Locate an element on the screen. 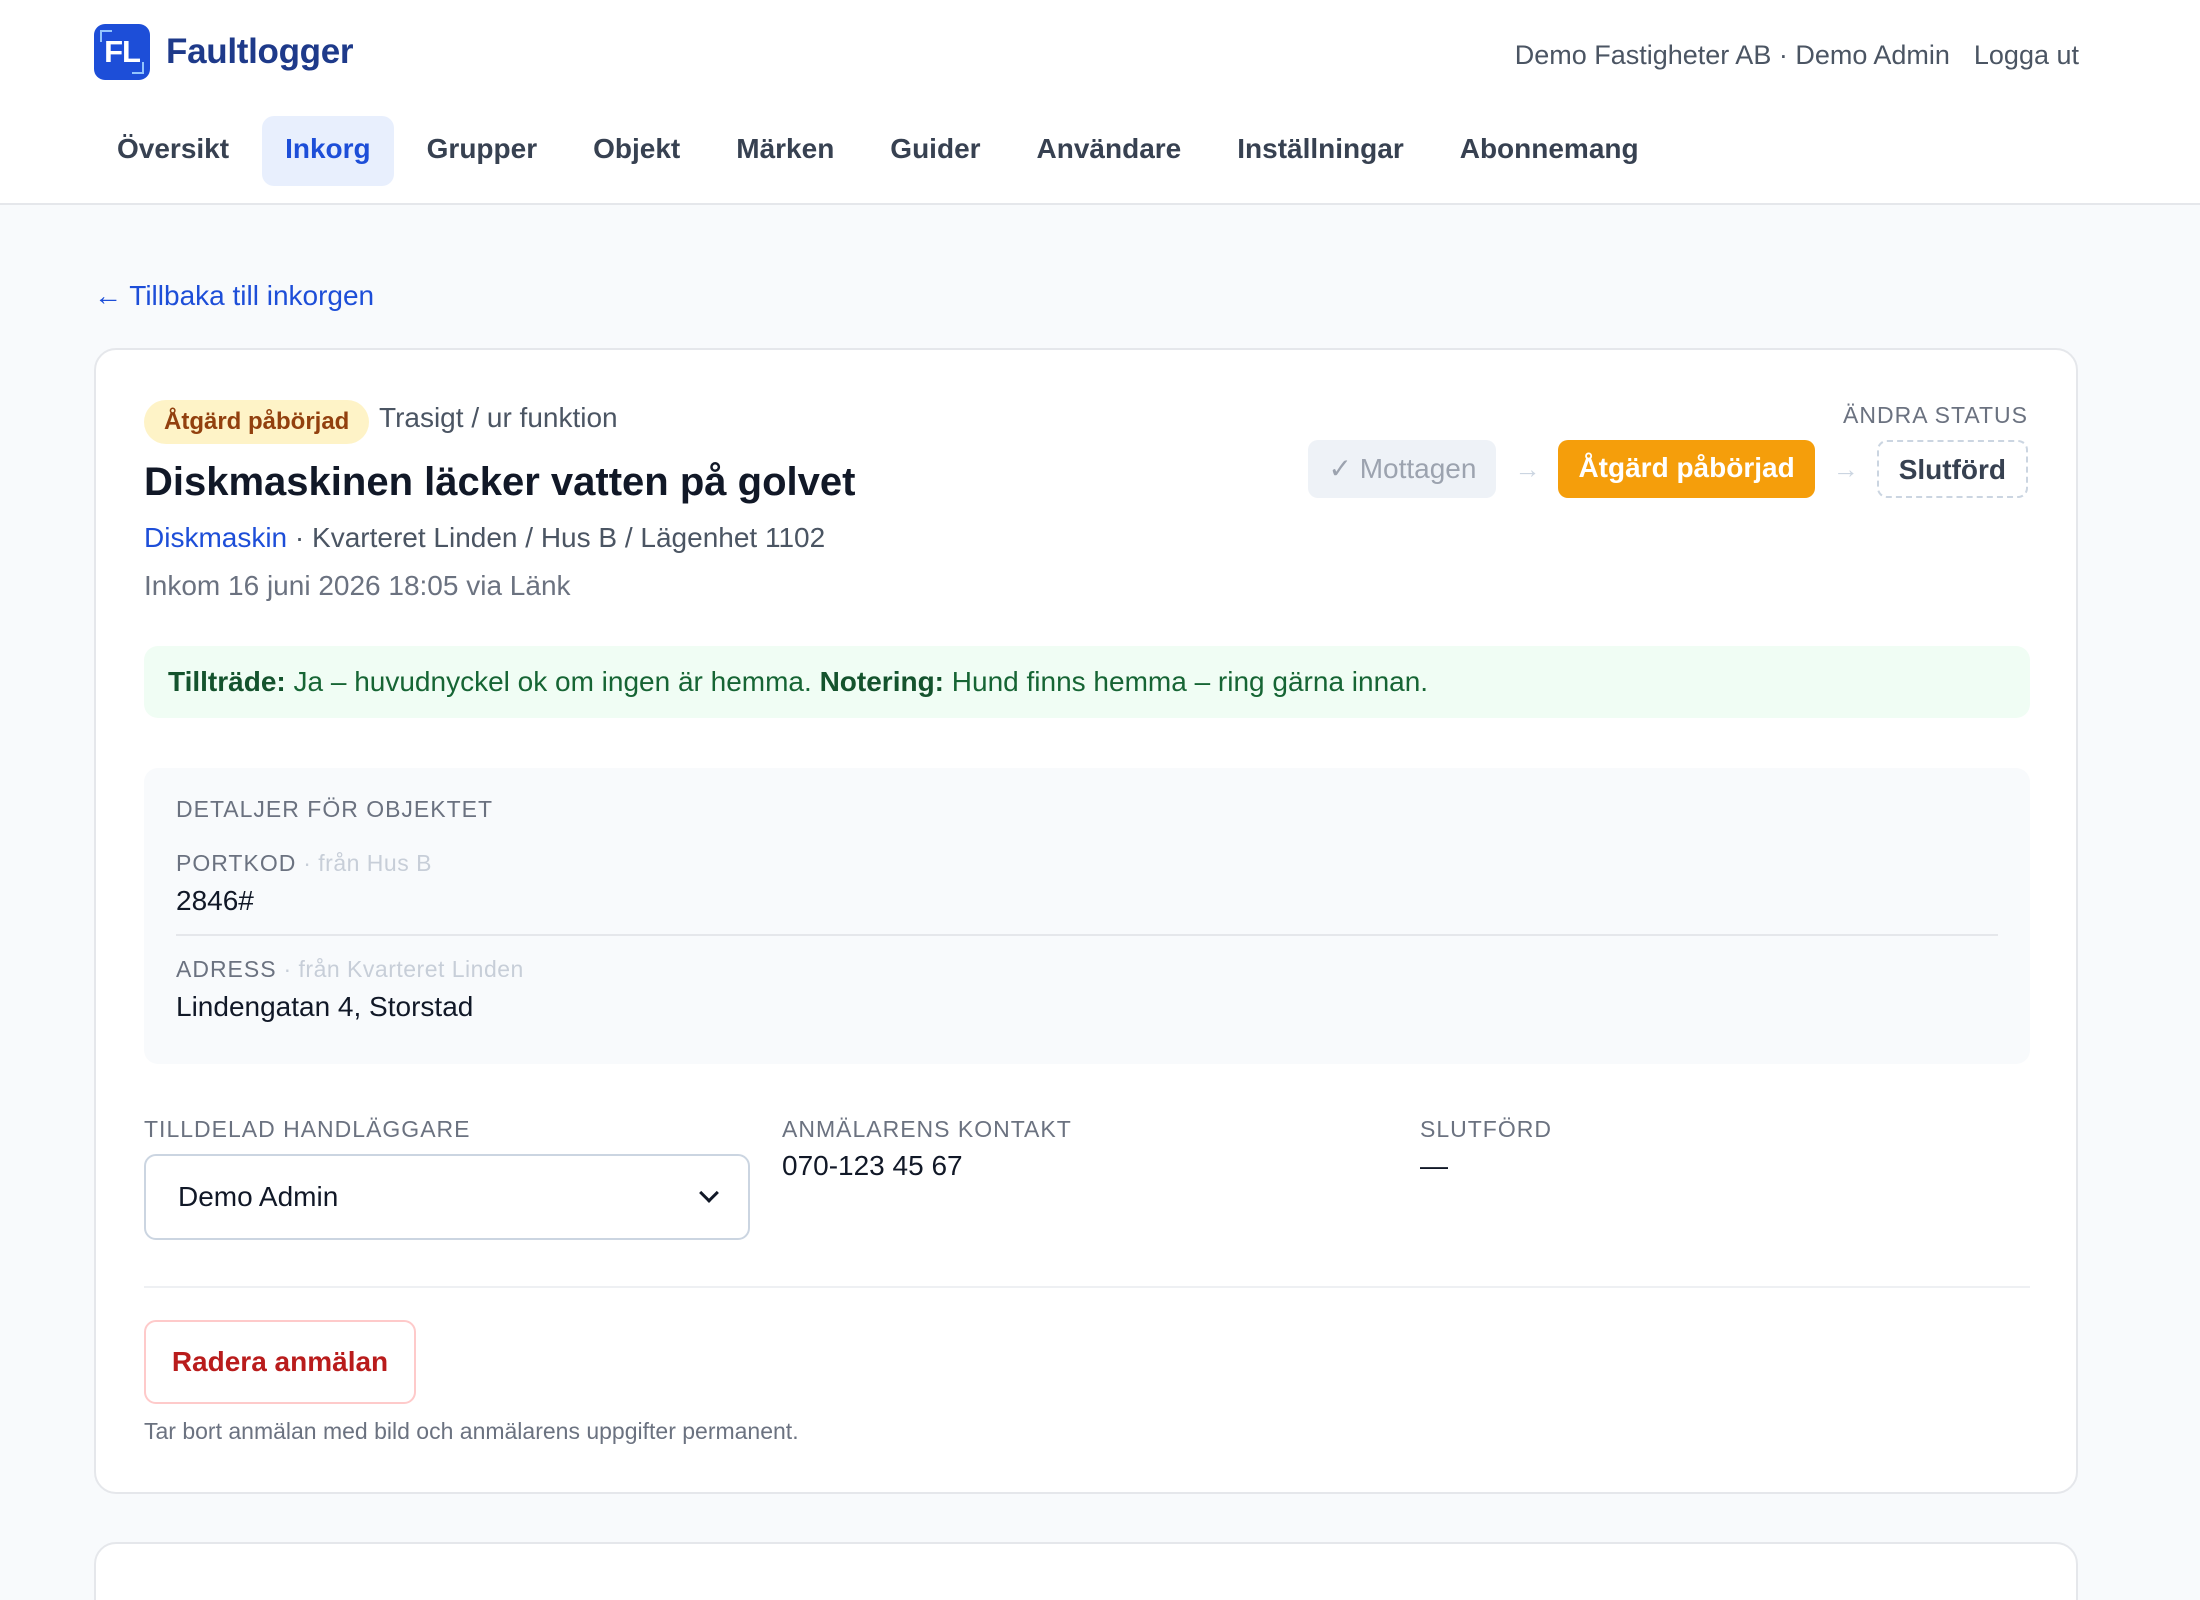 The width and height of the screenshot is (2200, 1600). nav-oversikt: Översikt is located at coordinates (173, 151).